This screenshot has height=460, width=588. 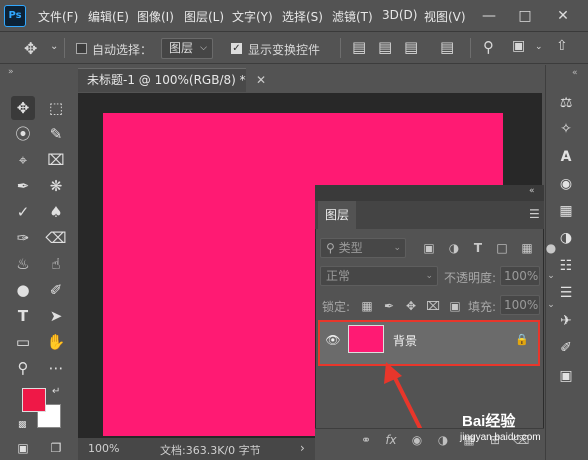 What do you see at coordinates (302, 448) in the screenshot?
I see `chevron-right-icon: ›` at bounding box center [302, 448].